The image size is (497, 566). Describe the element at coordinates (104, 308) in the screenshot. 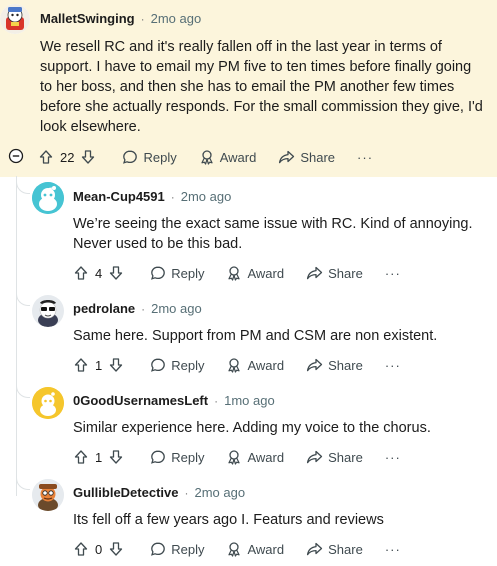

I see `username: pedrolane` at that location.